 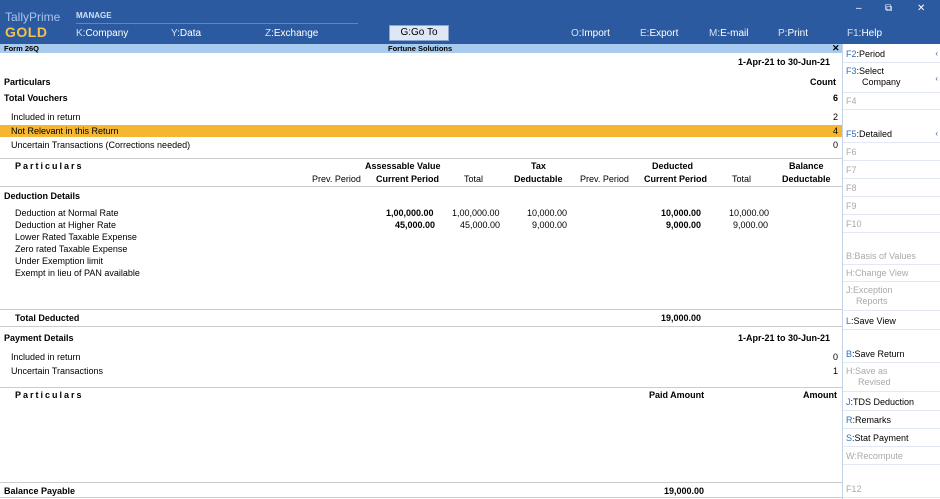 What do you see at coordinates (71, 249) in the screenshot?
I see `row-zero-rated-label: Zero rated Taxable Expense` at bounding box center [71, 249].